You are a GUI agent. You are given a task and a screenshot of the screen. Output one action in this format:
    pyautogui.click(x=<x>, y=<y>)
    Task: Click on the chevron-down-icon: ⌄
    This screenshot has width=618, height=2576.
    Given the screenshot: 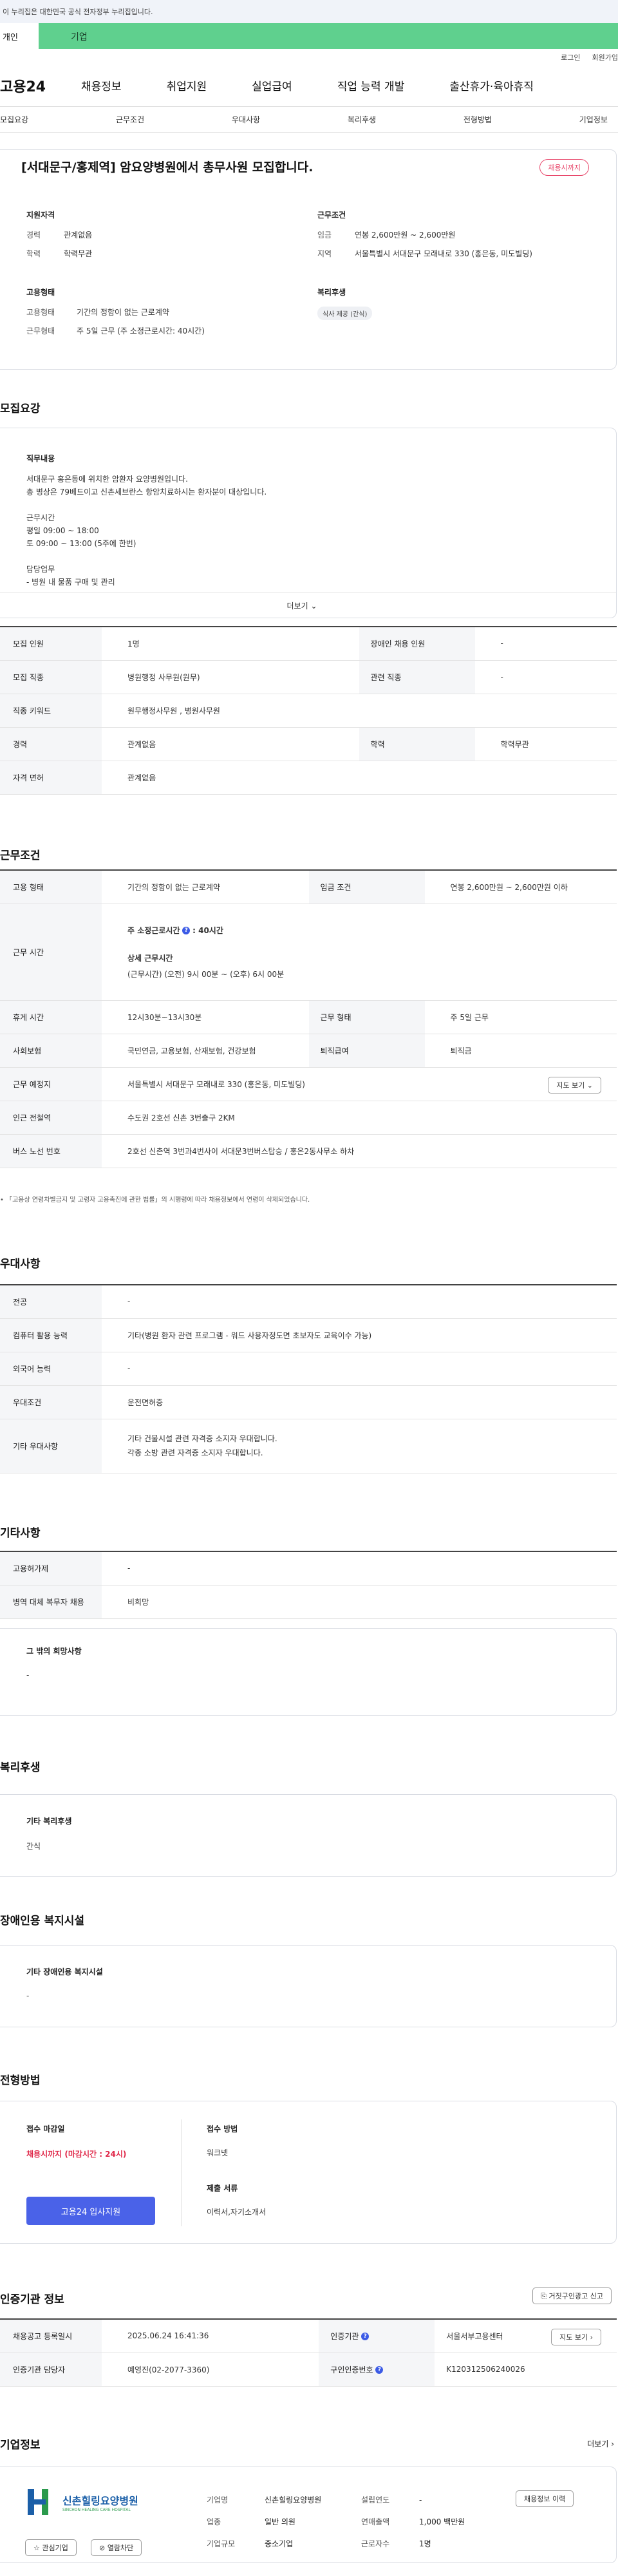 What is the action you would take?
    pyautogui.click(x=314, y=606)
    